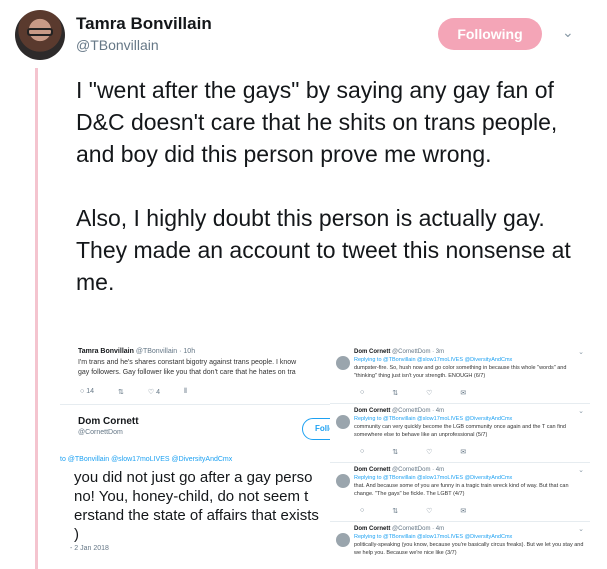 The width and height of the screenshot is (607, 569). What do you see at coordinates (89, 548) in the screenshot?
I see `reply-date: - 2 Jan 2018` at bounding box center [89, 548].